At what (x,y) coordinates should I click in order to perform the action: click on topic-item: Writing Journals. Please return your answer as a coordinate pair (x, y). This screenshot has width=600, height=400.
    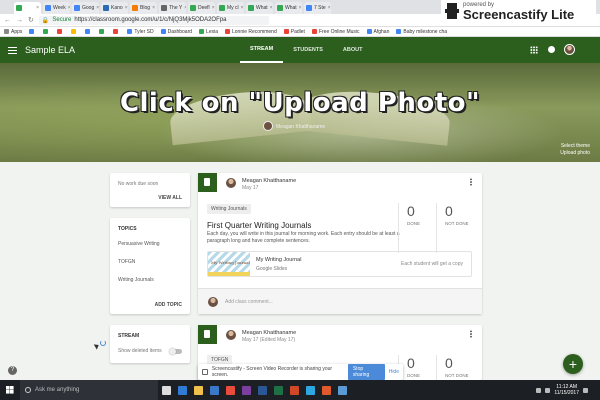
    Looking at the image, I should click on (150, 280).